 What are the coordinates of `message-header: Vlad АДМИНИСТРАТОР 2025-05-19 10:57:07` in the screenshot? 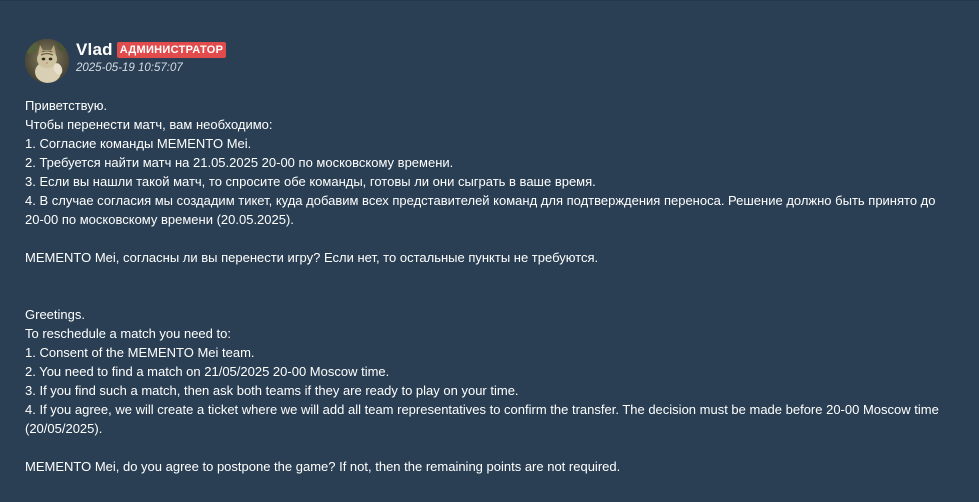 It's located at (126, 61).